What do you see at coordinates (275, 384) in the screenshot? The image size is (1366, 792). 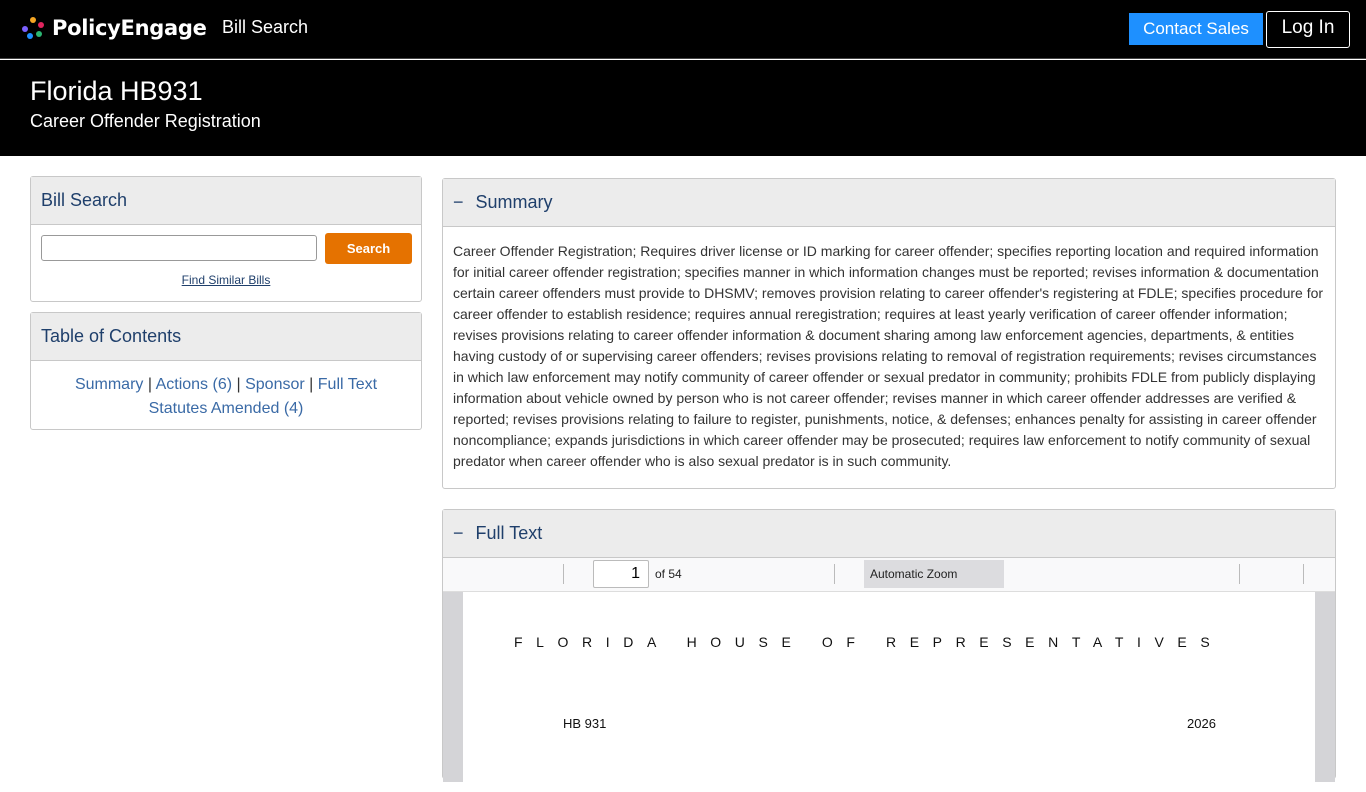 I see `toc-link-sponsor: Sponsor` at bounding box center [275, 384].